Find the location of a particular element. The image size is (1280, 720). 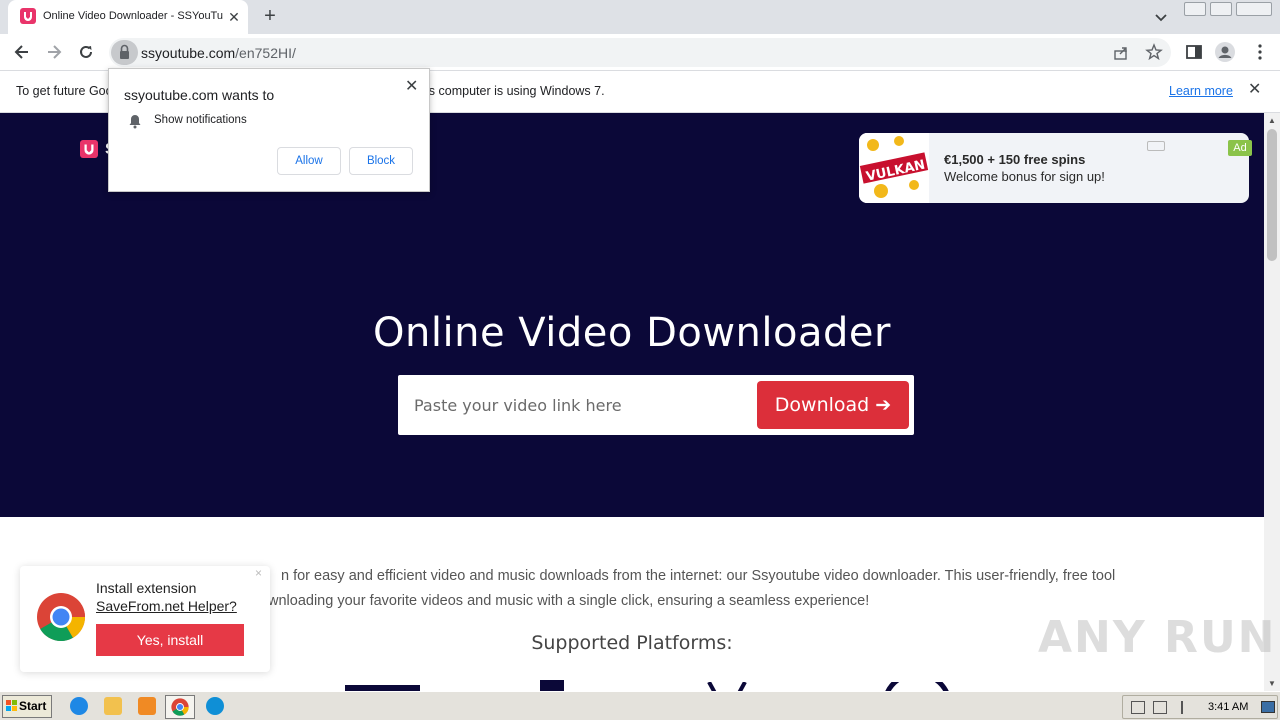

scrollbar-thumb is located at coordinates (1272, 195).